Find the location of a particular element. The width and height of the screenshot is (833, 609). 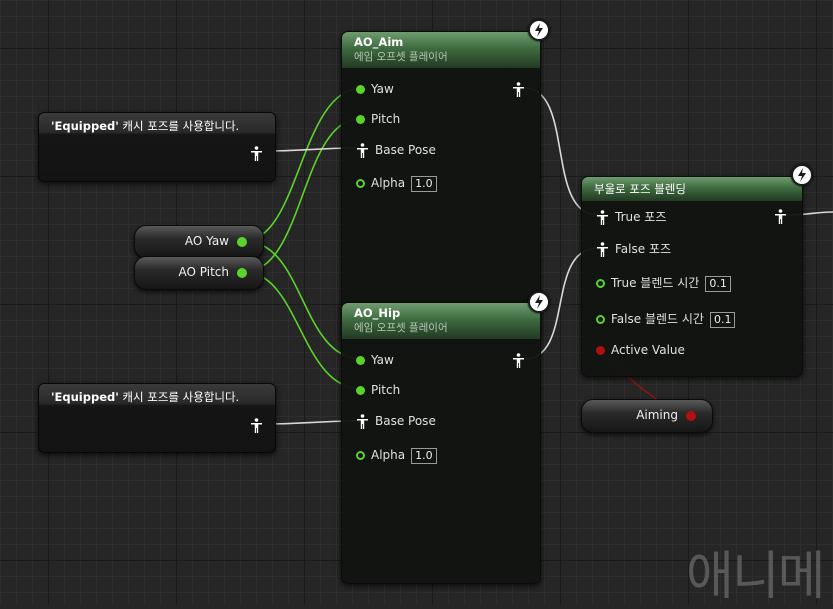

true-pose-input-pin: True 포즈 is located at coordinates (631, 217).